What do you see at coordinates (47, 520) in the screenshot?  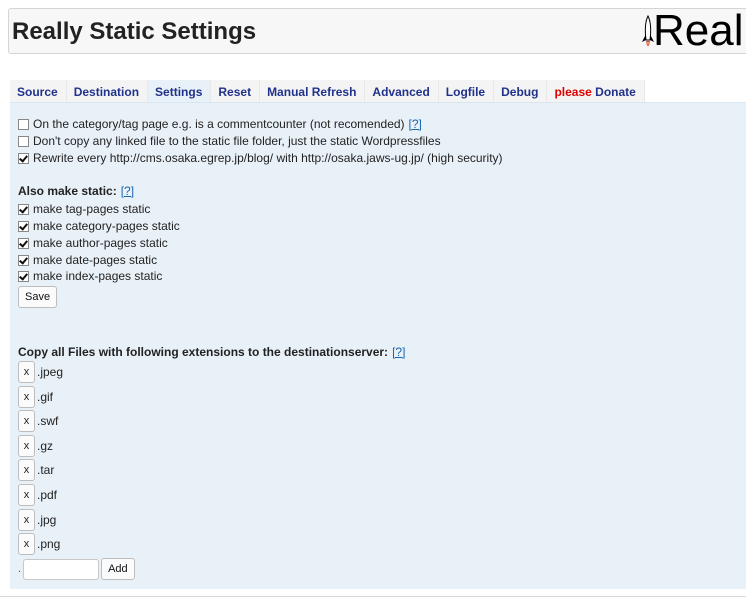 I see `extension-label: .jpg` at bounding box center [47, 520].